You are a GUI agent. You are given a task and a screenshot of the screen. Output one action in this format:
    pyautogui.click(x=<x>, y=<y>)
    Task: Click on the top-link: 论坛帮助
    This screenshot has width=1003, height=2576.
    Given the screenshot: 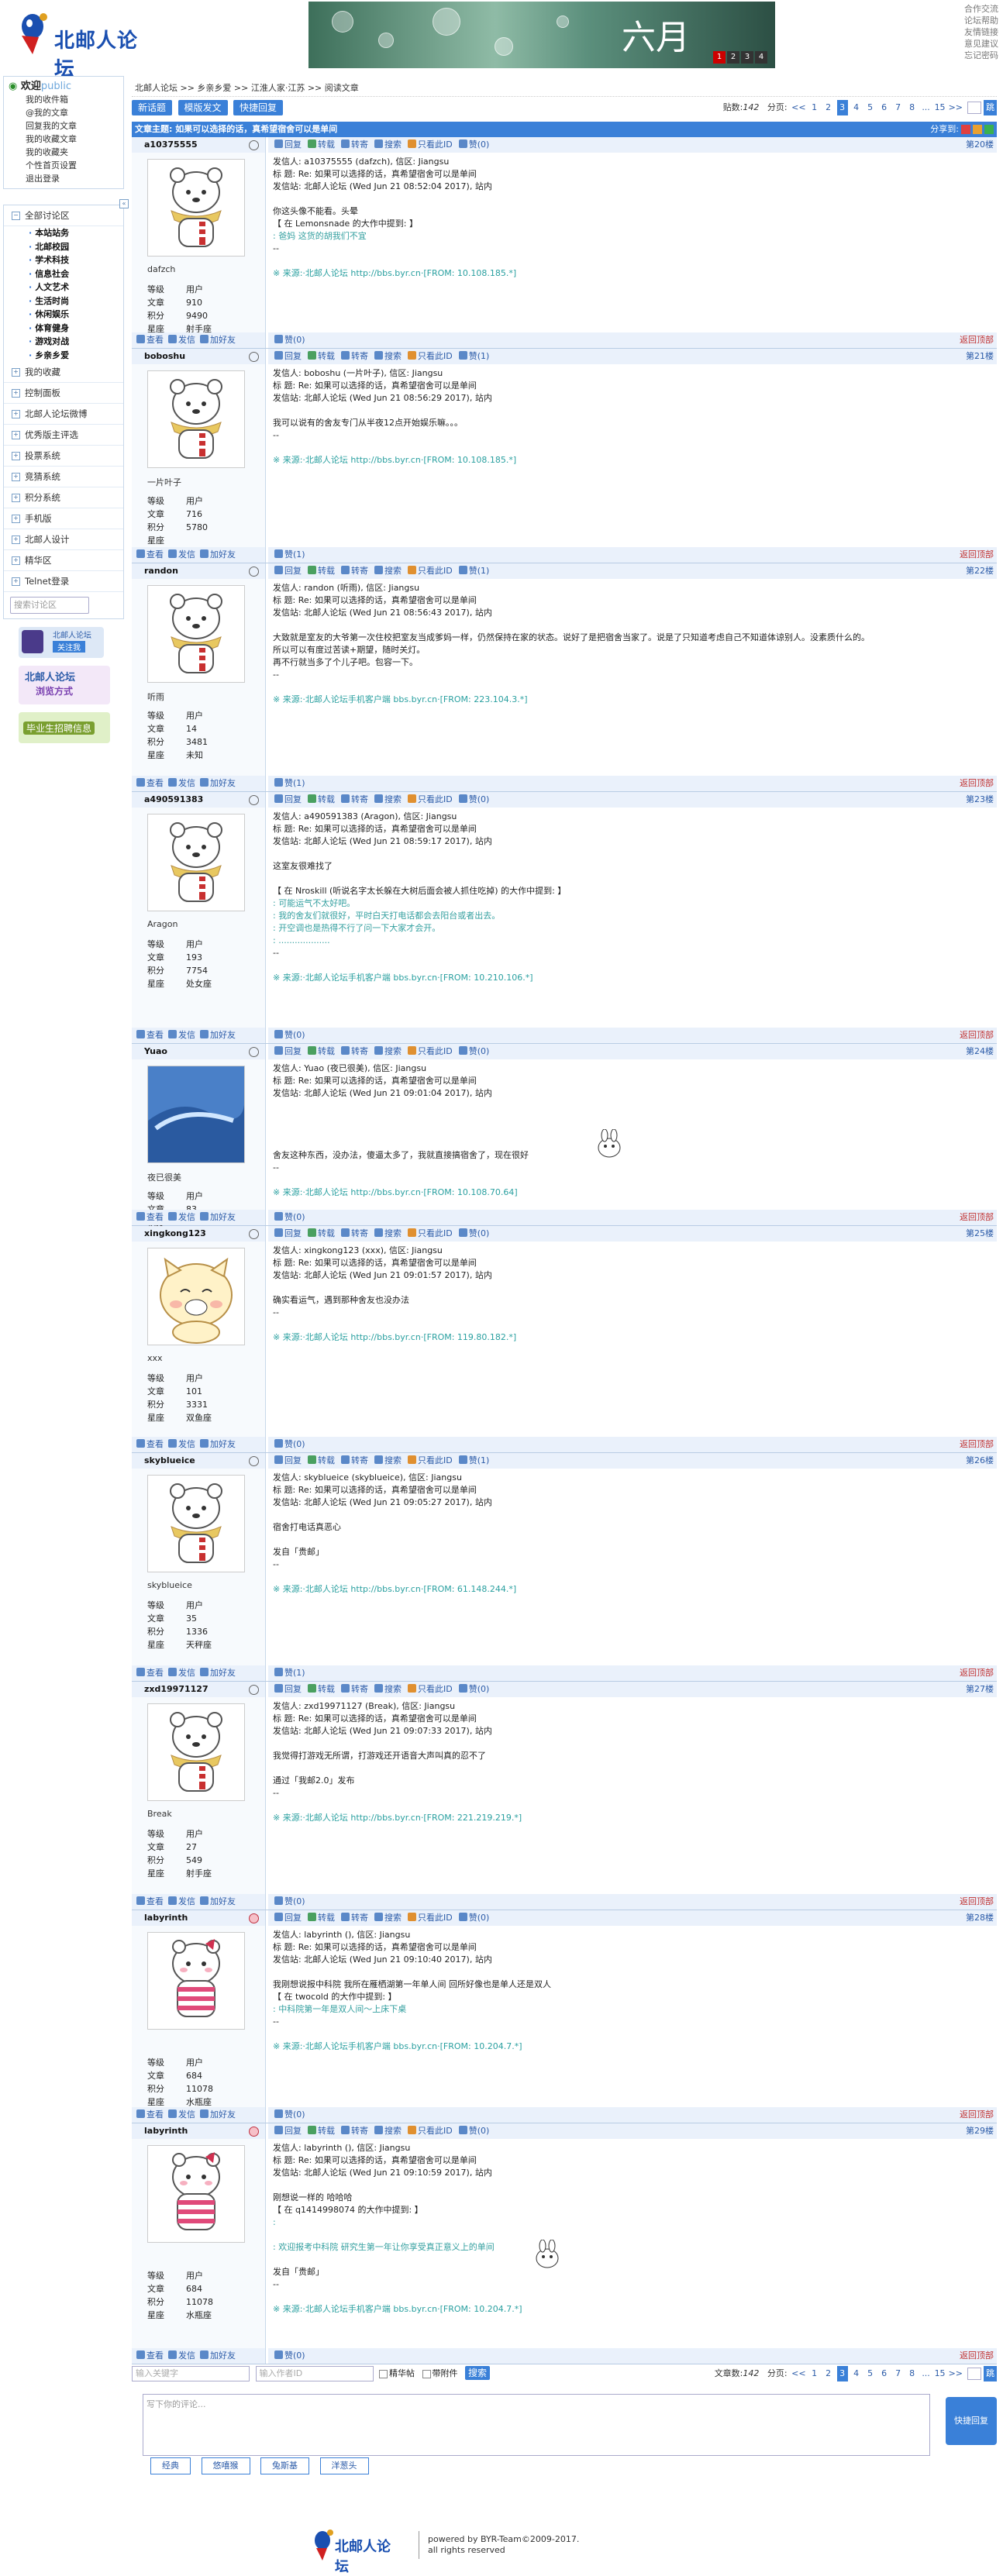 What is the action you would take?
    pyautogui.click(x=981, y=20)
    